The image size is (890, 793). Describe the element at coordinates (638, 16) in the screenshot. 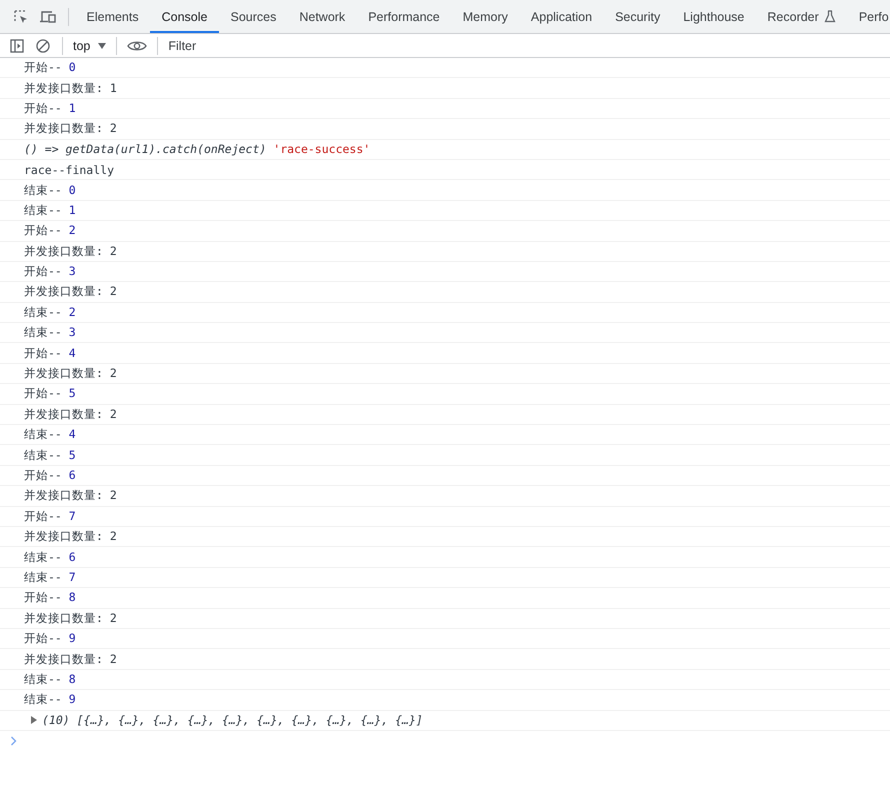

I see `panel-tab: Security` at that location.